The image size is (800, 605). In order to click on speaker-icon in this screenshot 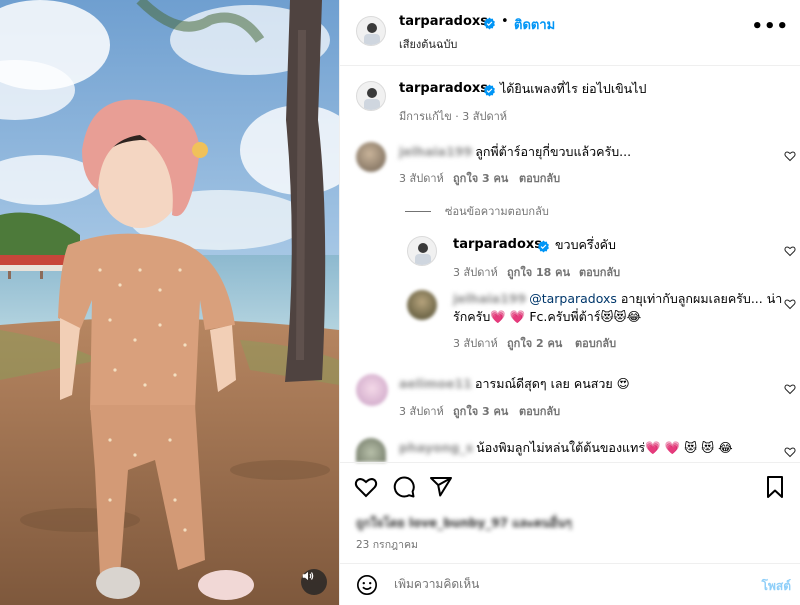, I will do `click(308, 576)`.